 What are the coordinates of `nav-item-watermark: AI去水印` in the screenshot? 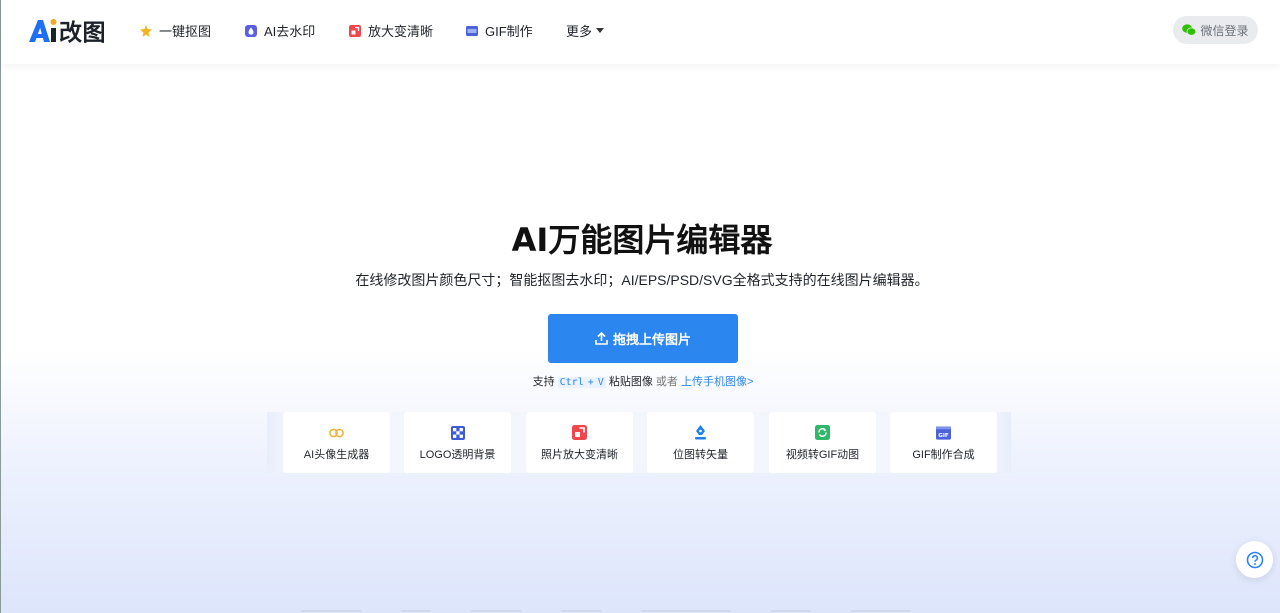 It's located at (280, 30).